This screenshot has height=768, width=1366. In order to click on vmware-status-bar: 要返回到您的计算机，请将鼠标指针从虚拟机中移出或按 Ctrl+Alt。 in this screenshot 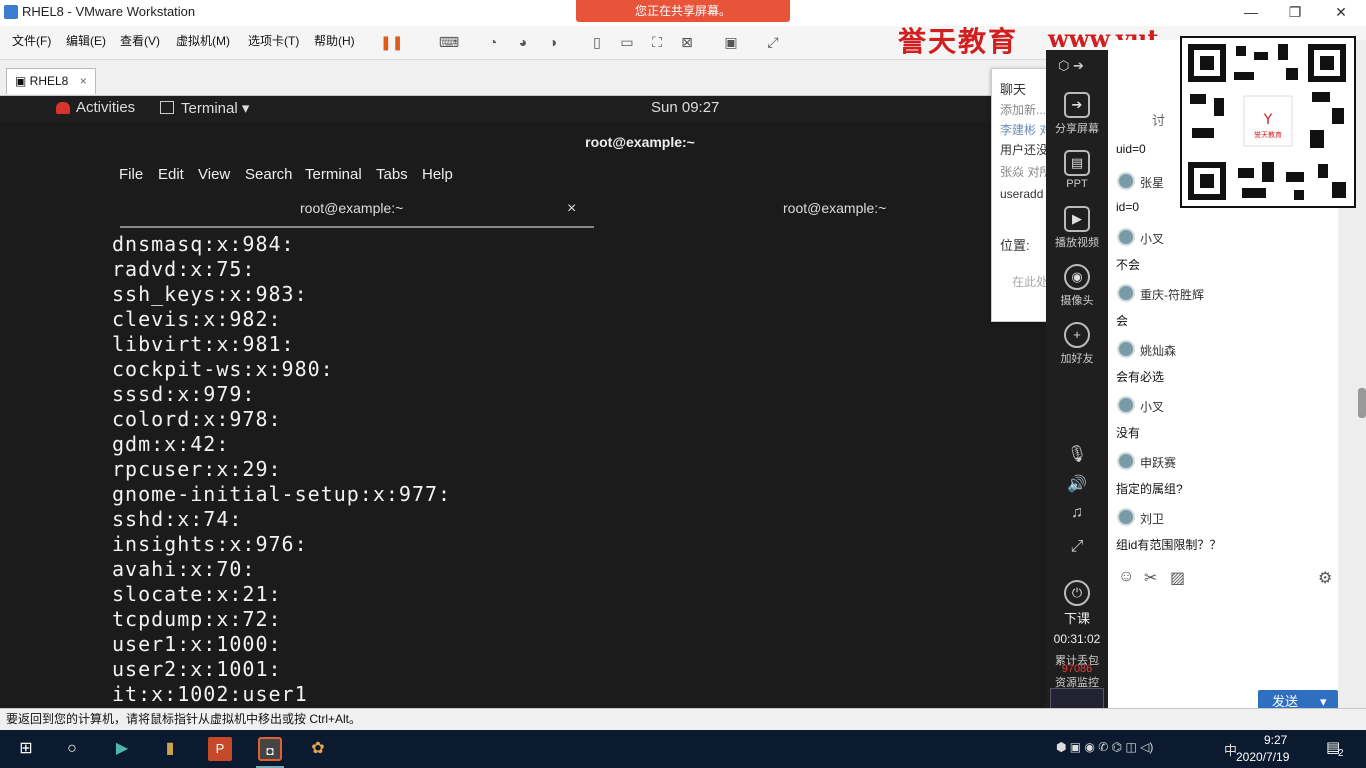, I will do `click(683, 719)`.